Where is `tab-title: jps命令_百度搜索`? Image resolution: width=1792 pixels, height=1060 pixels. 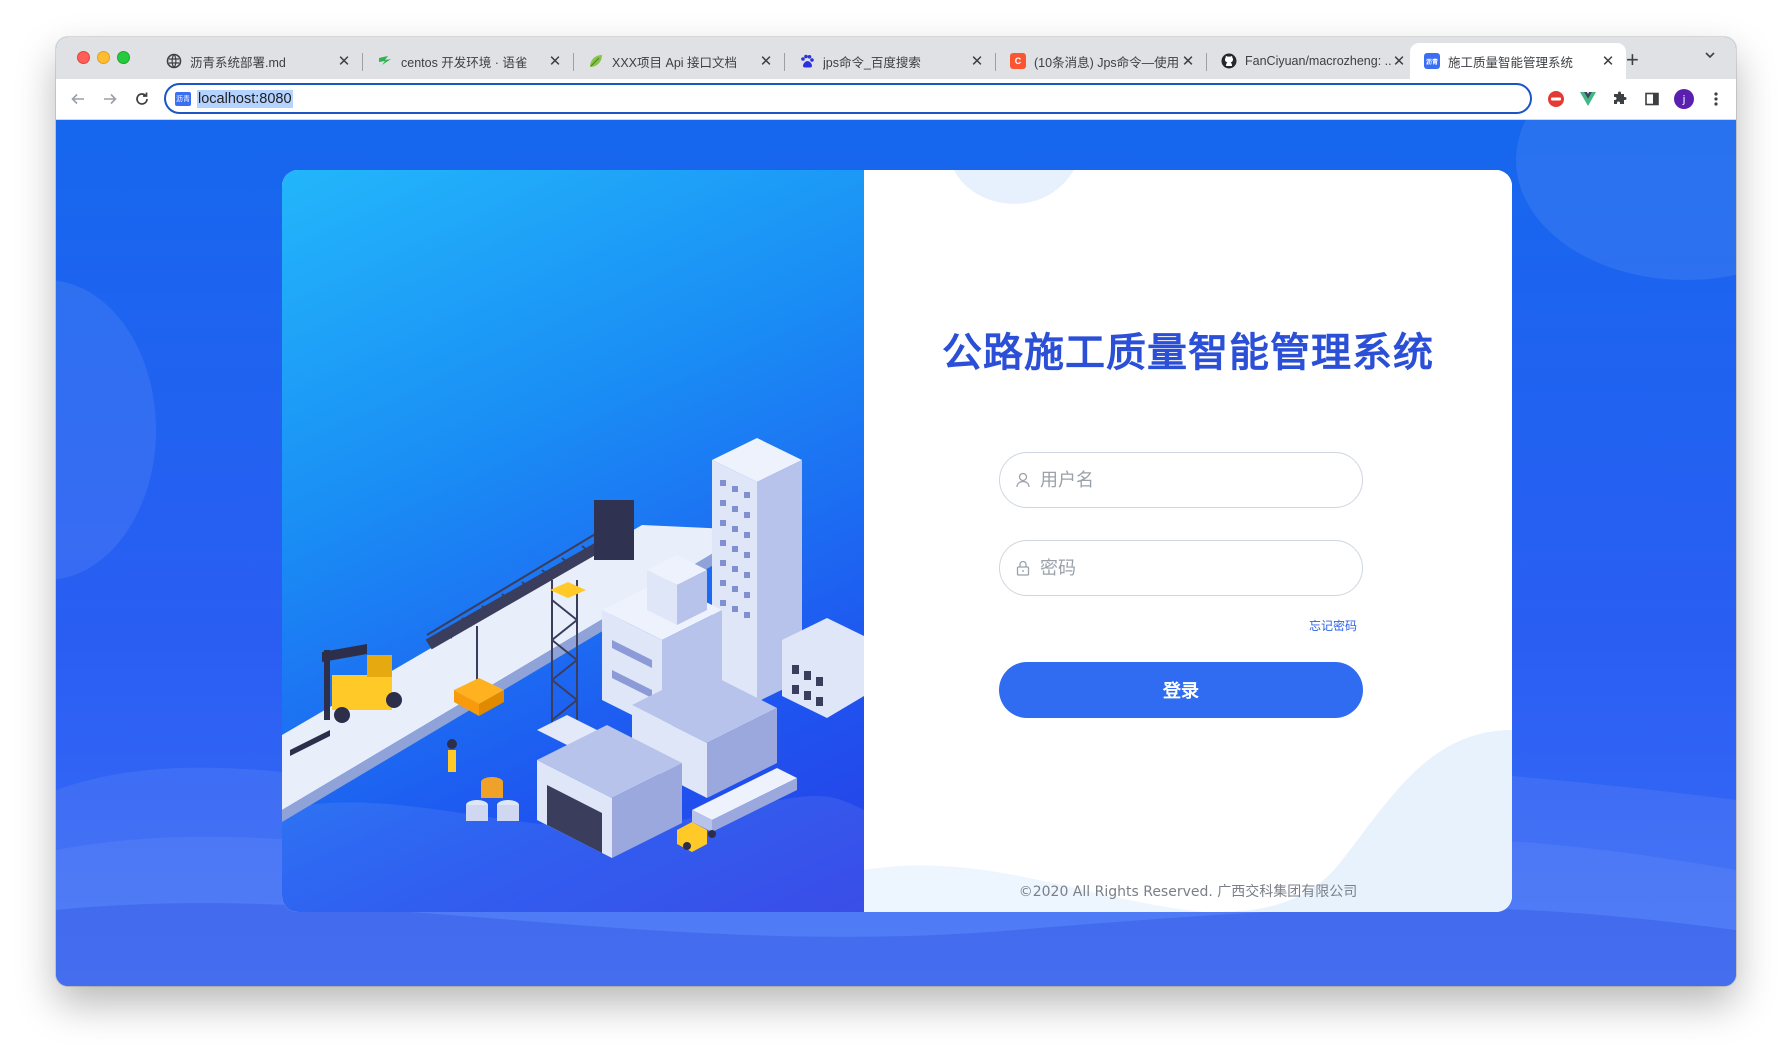
tab-title: jps命令_百度搜索 is located at coordinates (872, 62).